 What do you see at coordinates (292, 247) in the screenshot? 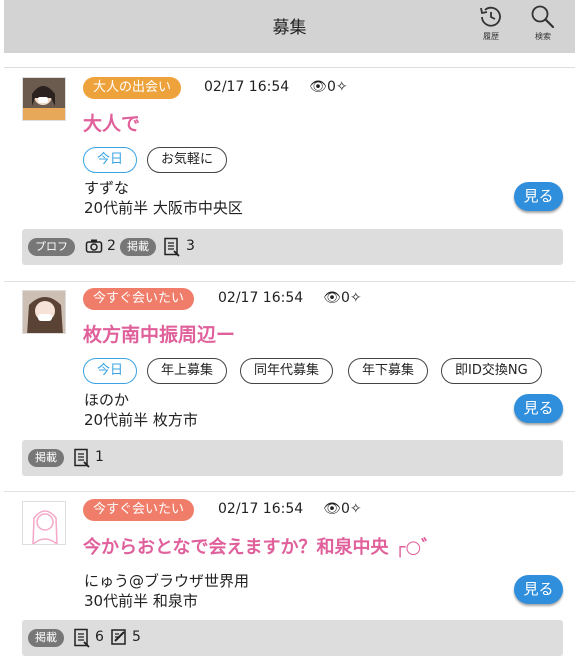
I see `stats-bar: プロフ 2 掲載 3` at bounding box center [292, 247].